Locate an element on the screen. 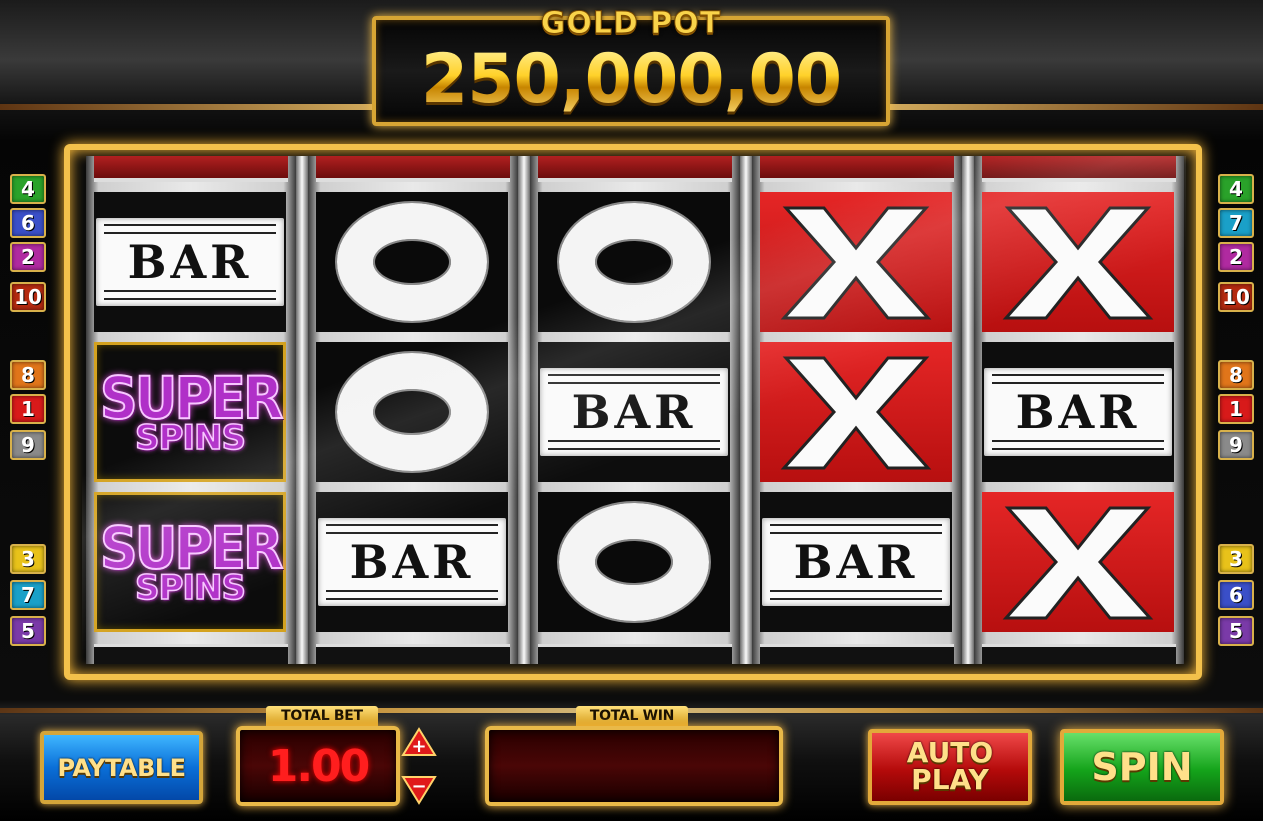  total-bet-value: 1.00 is located at coordinates (319, 766).